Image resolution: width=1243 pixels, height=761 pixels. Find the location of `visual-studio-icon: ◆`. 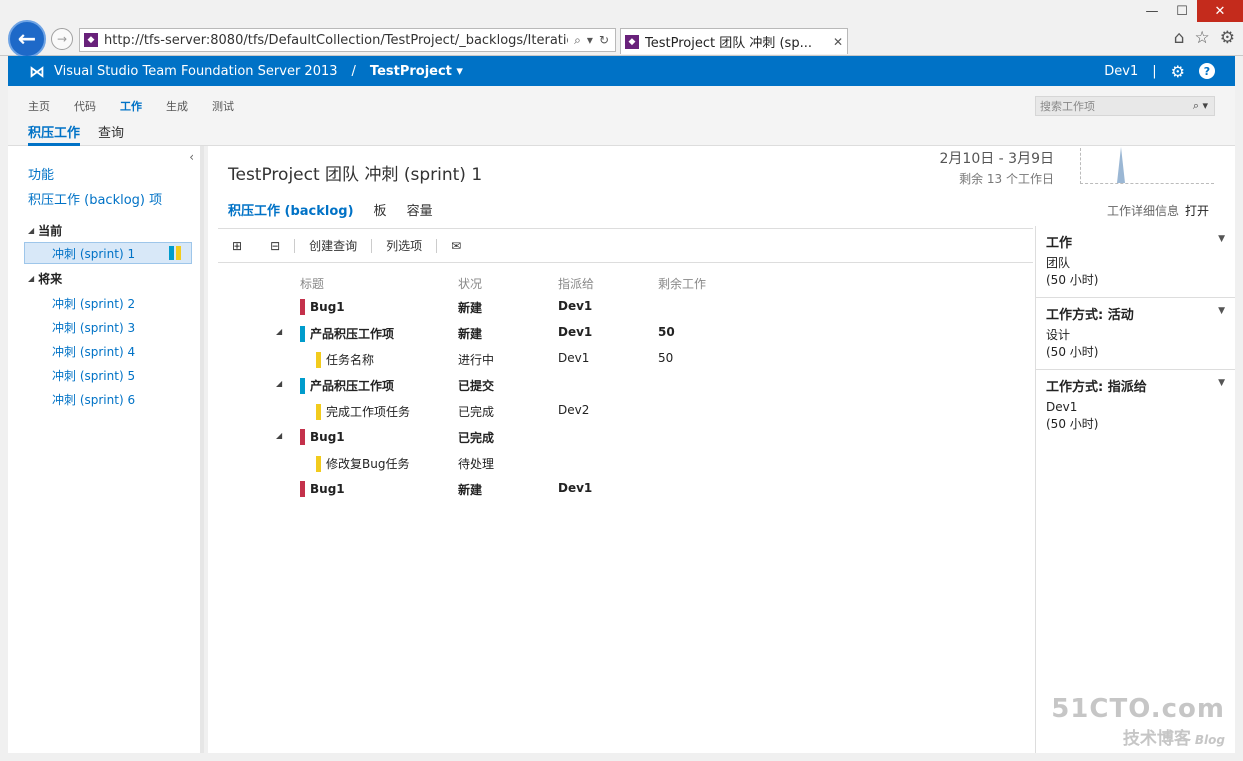

visual-studio-icon: ◆ is located at coordinates (91, 40).